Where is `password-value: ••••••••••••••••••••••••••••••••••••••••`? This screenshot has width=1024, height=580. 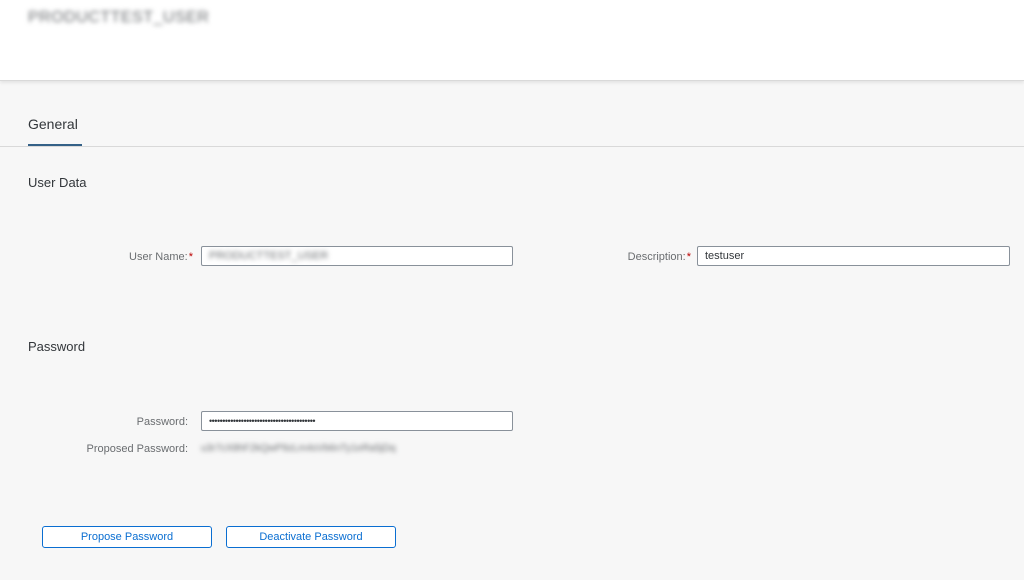
password-value: •••••••••••••••••••••••••••••••••••••••• is located at coordinates (262, 421).